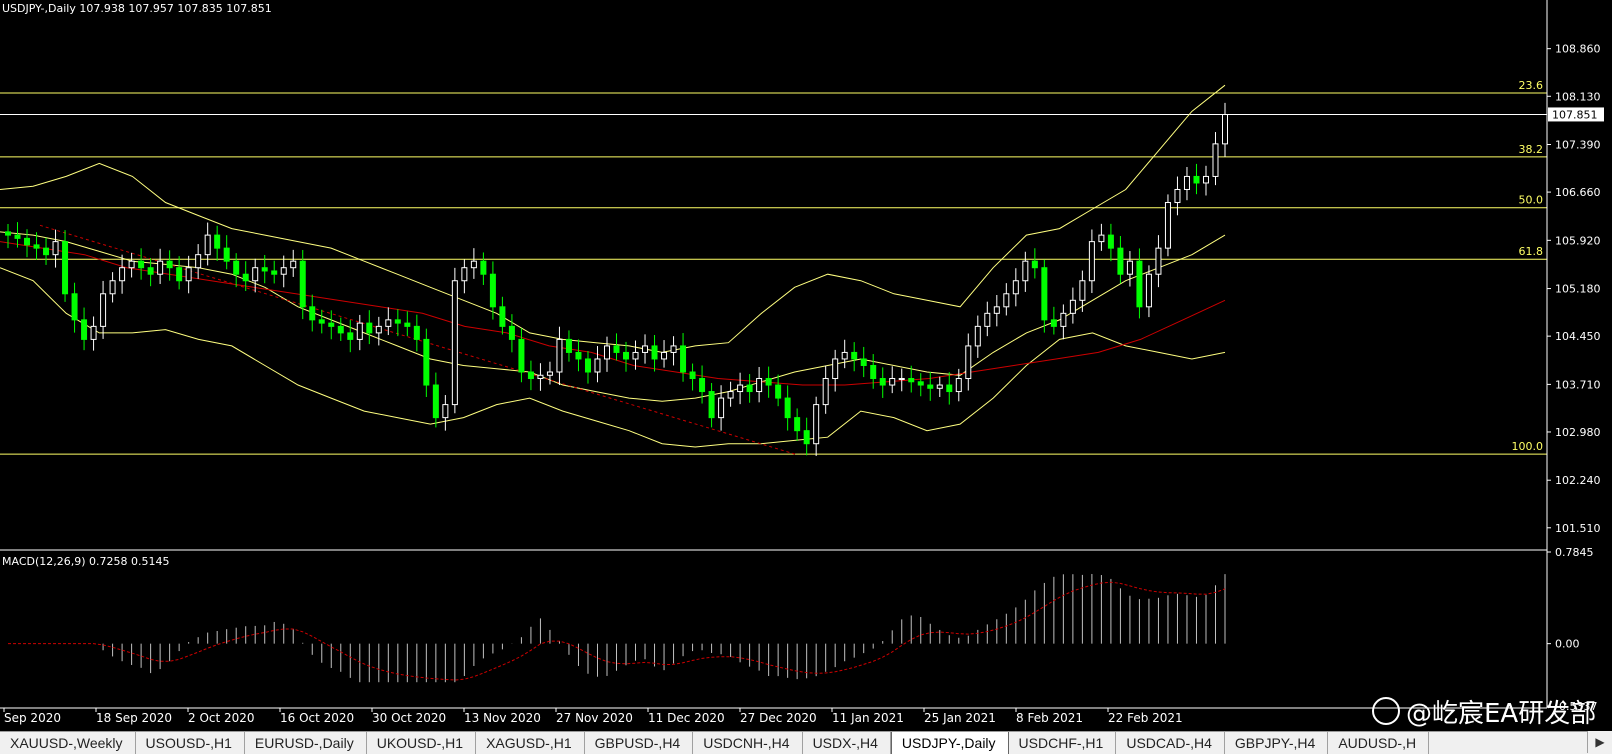  What do you see at coordinates (1063, 743) in the screenshot?
I see `chart-tab: USDCHF-,H1` at bounding box center [1063, 743].